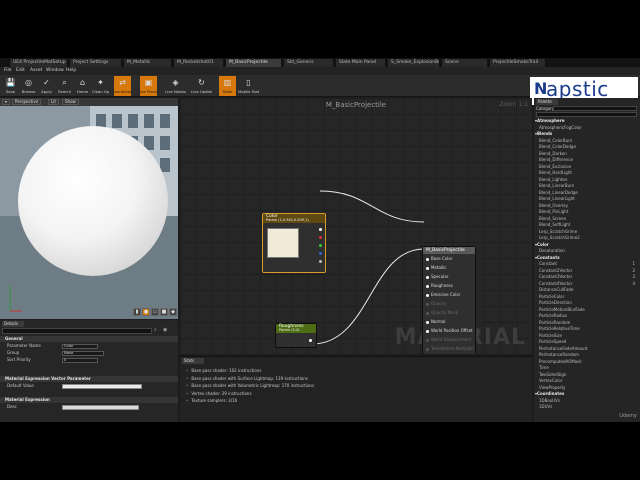 Image resolution: width=640 pixels, height=480 pixels. I want to click on sort-priority-field: 0, so click(80, 360).